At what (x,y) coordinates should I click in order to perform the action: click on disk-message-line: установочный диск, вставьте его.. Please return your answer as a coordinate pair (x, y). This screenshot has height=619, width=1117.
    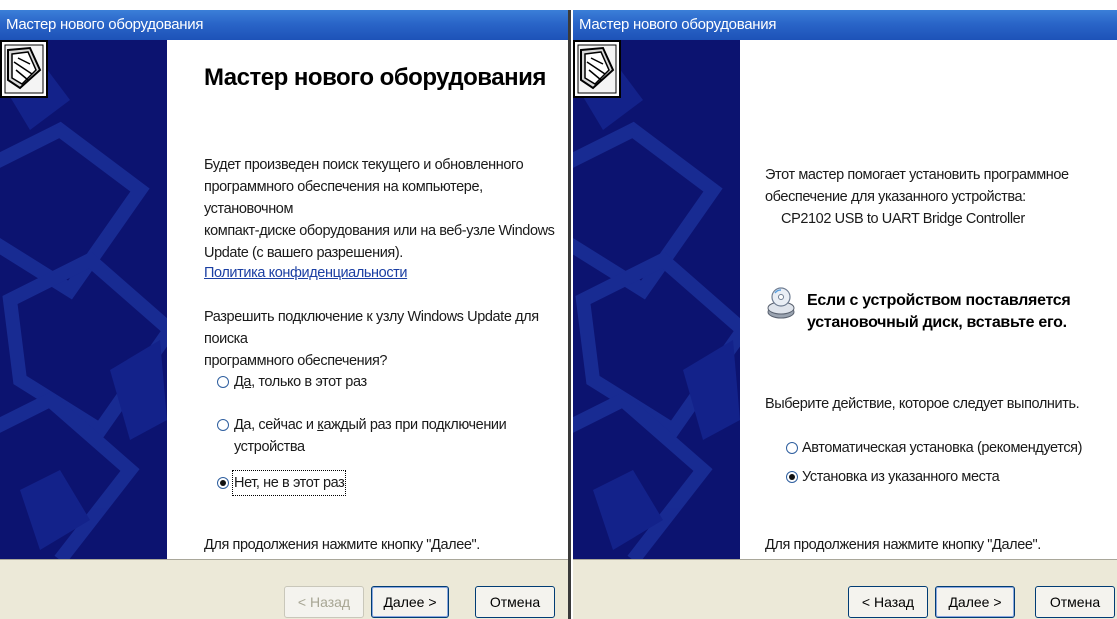
    Looking at the image, I should click on (937, 322).